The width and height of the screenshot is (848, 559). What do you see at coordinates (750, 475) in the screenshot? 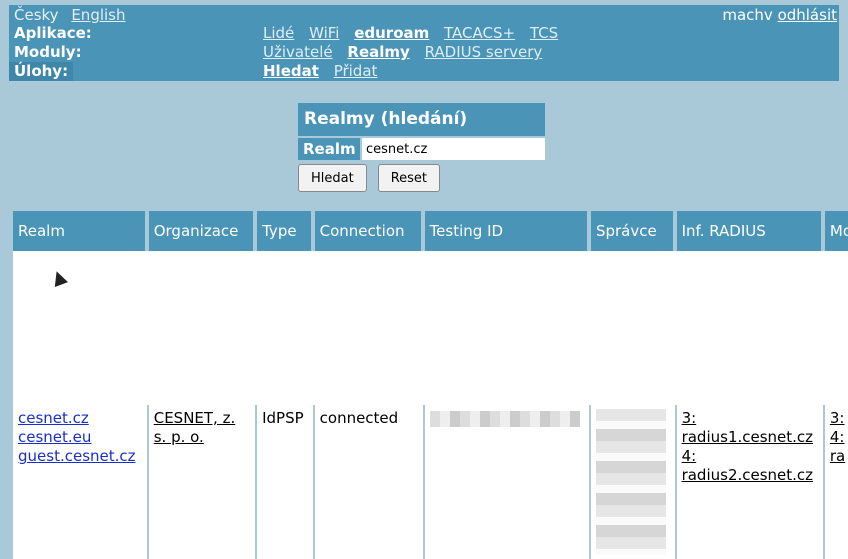
I see `radius-server-2: radius2.cesnet.cz` at bounding box center [750, 475].